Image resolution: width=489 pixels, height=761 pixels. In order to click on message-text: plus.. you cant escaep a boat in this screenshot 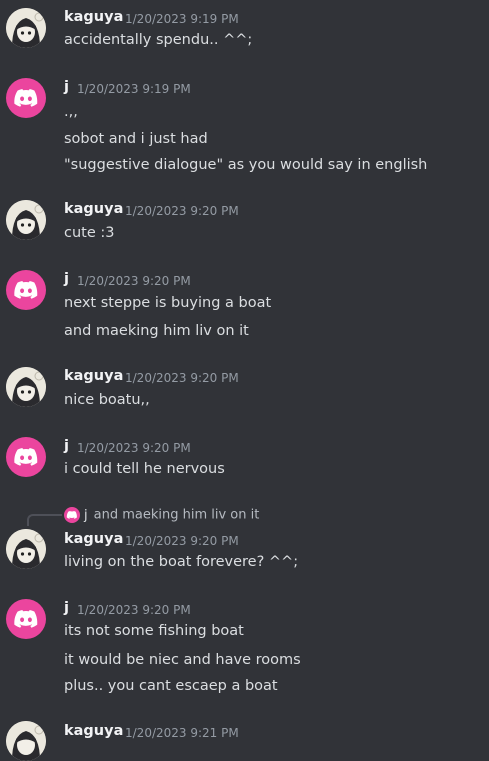, I will do `click(171, 686)`.